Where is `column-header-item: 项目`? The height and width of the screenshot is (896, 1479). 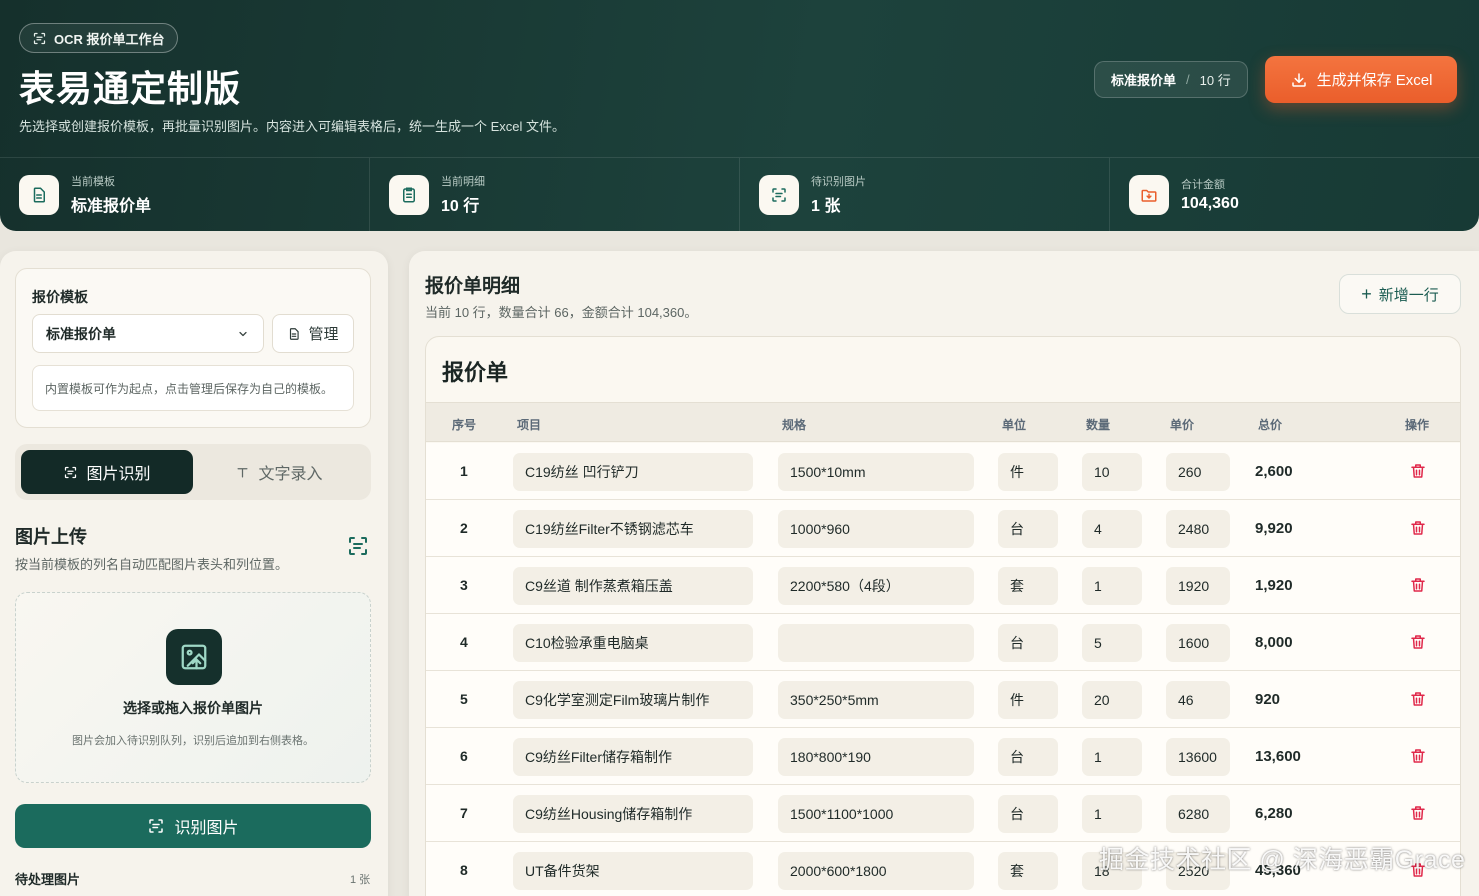 column-header-item: 项目 is located at coordinates (529, 425).